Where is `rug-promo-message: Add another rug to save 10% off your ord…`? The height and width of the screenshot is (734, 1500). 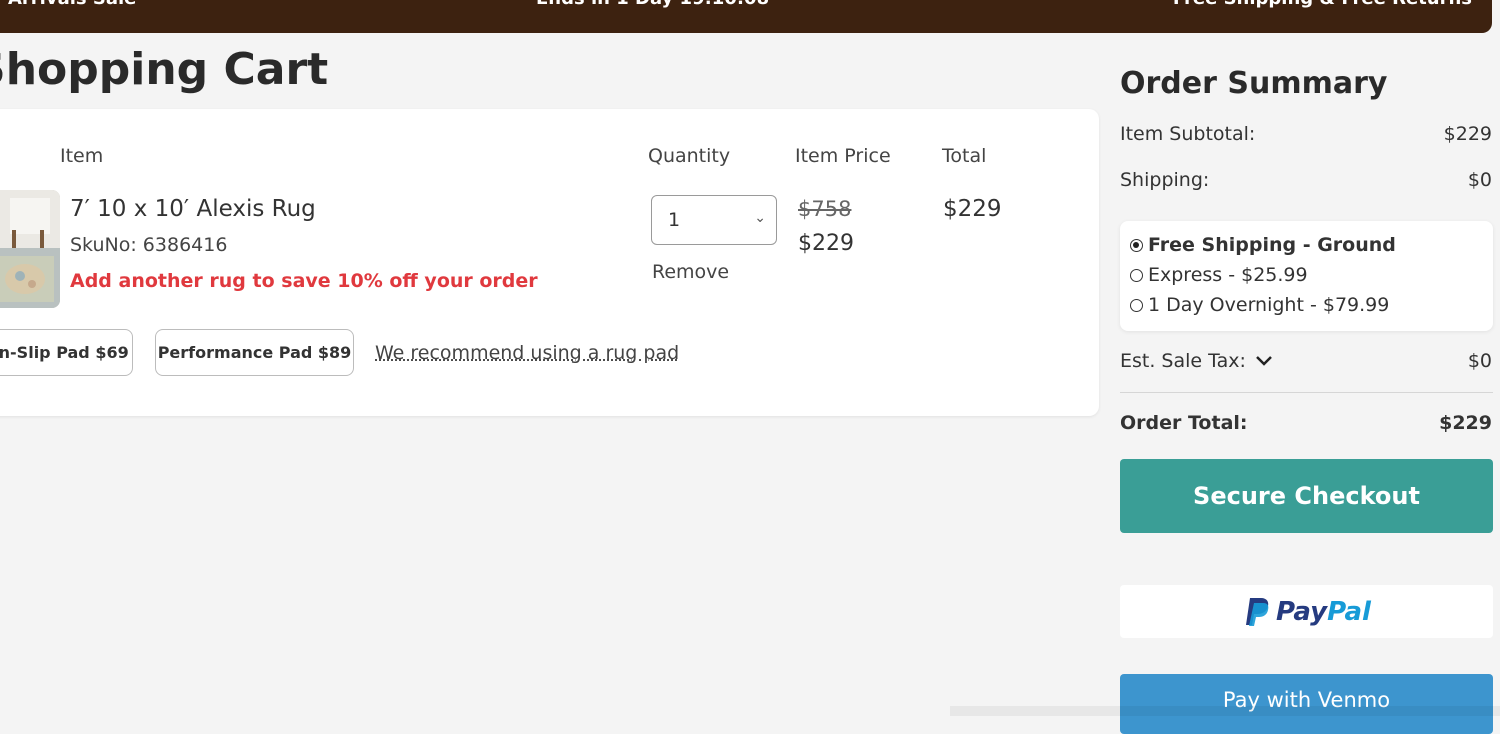
rug-promo-message: Add another rug to save 10% off your ord… is located at coordinates (304, 281).